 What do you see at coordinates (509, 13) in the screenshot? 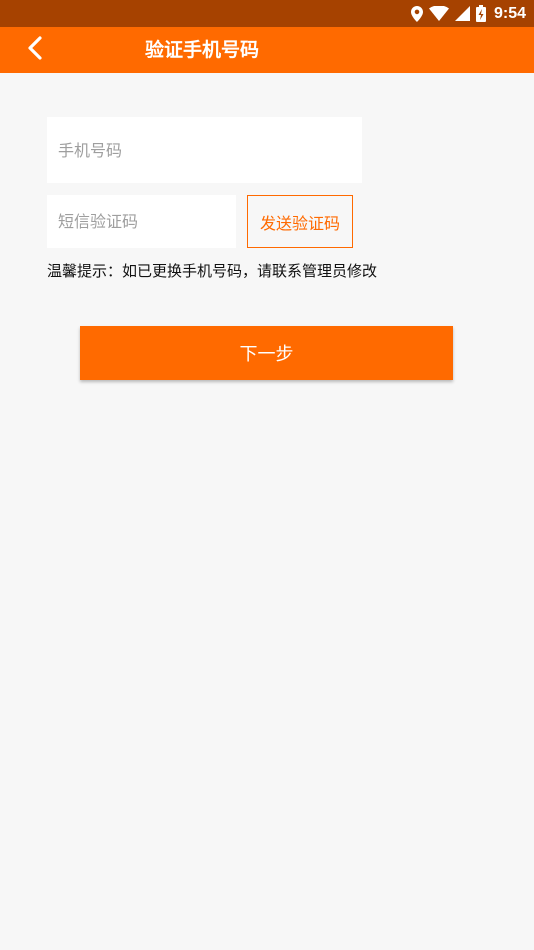
I see `status-time: 9:54` at bounding box center [509, 13].